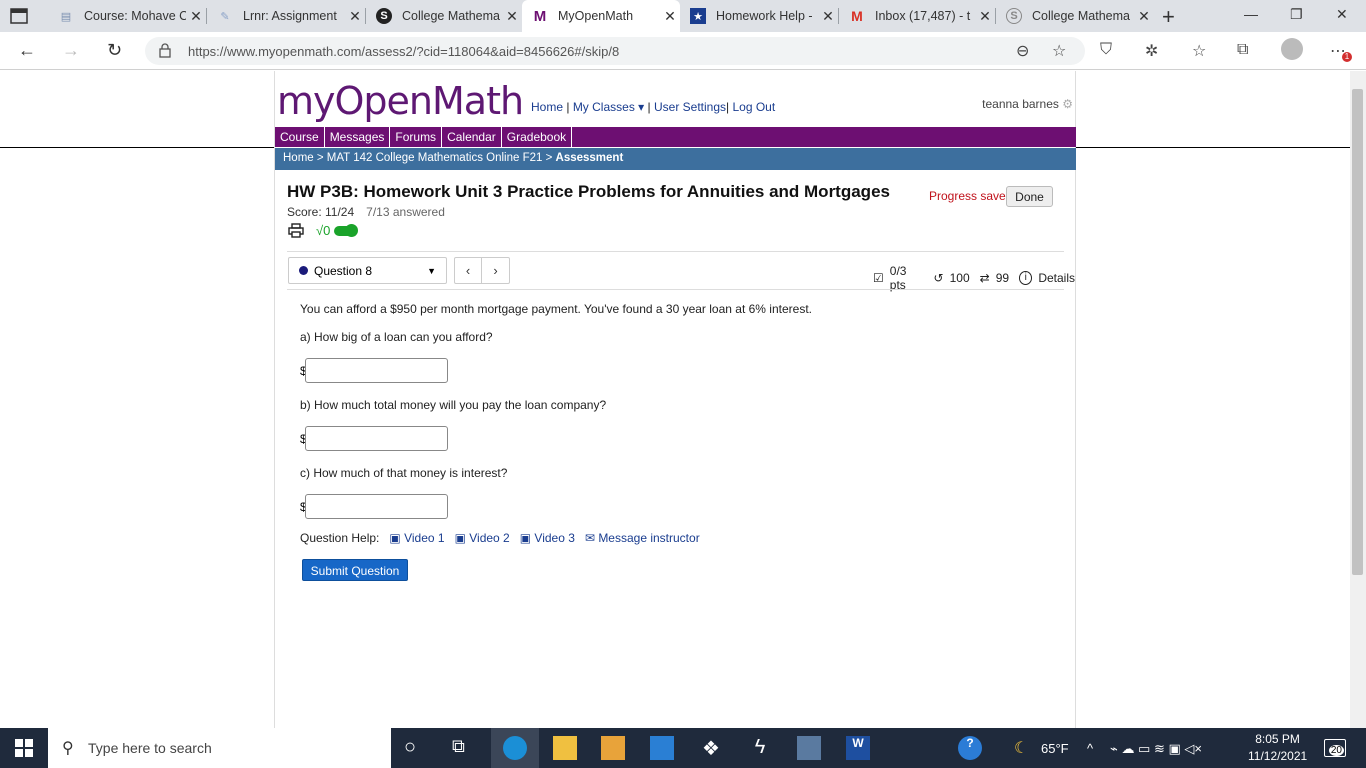 The height and width of the screenshot is (768, 1366). Describe the element at coordinates (642, 538) in the screenshot. I see `message-instructor-link: ✉ Message instructor` at that location.